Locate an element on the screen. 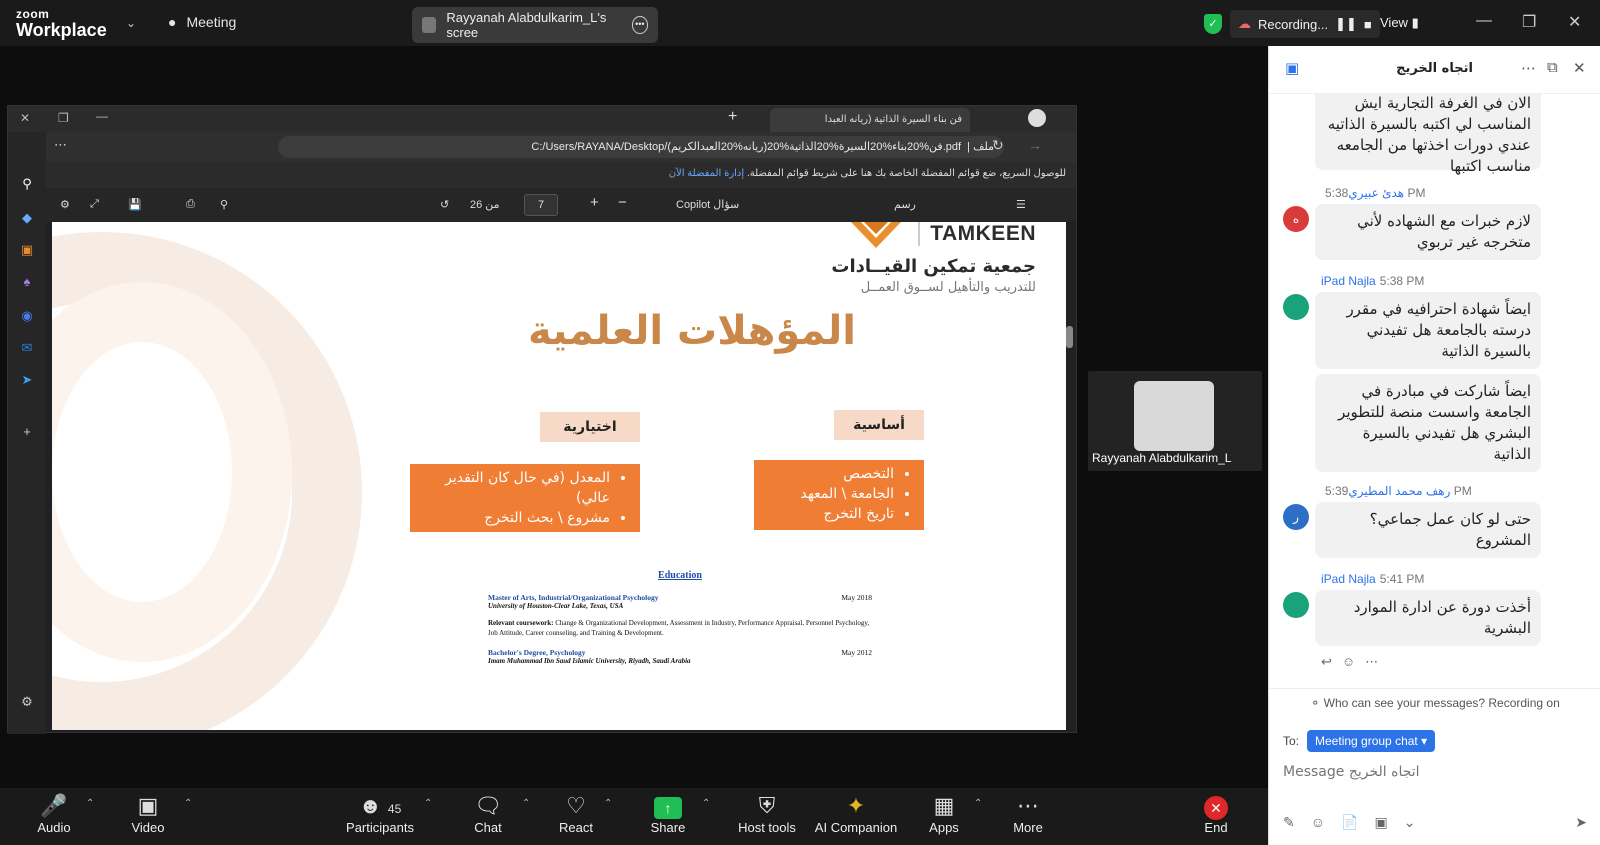 The width and height of the screenshot is (1600, 845). shield-icon: ⛨ is located at coordinates (767, 805).